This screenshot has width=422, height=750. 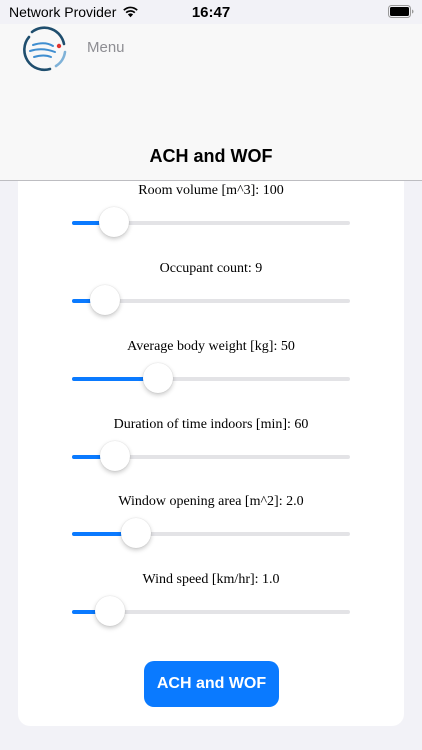 I want to click on page-title: ACH and WOF, so click(x=211, y=156).